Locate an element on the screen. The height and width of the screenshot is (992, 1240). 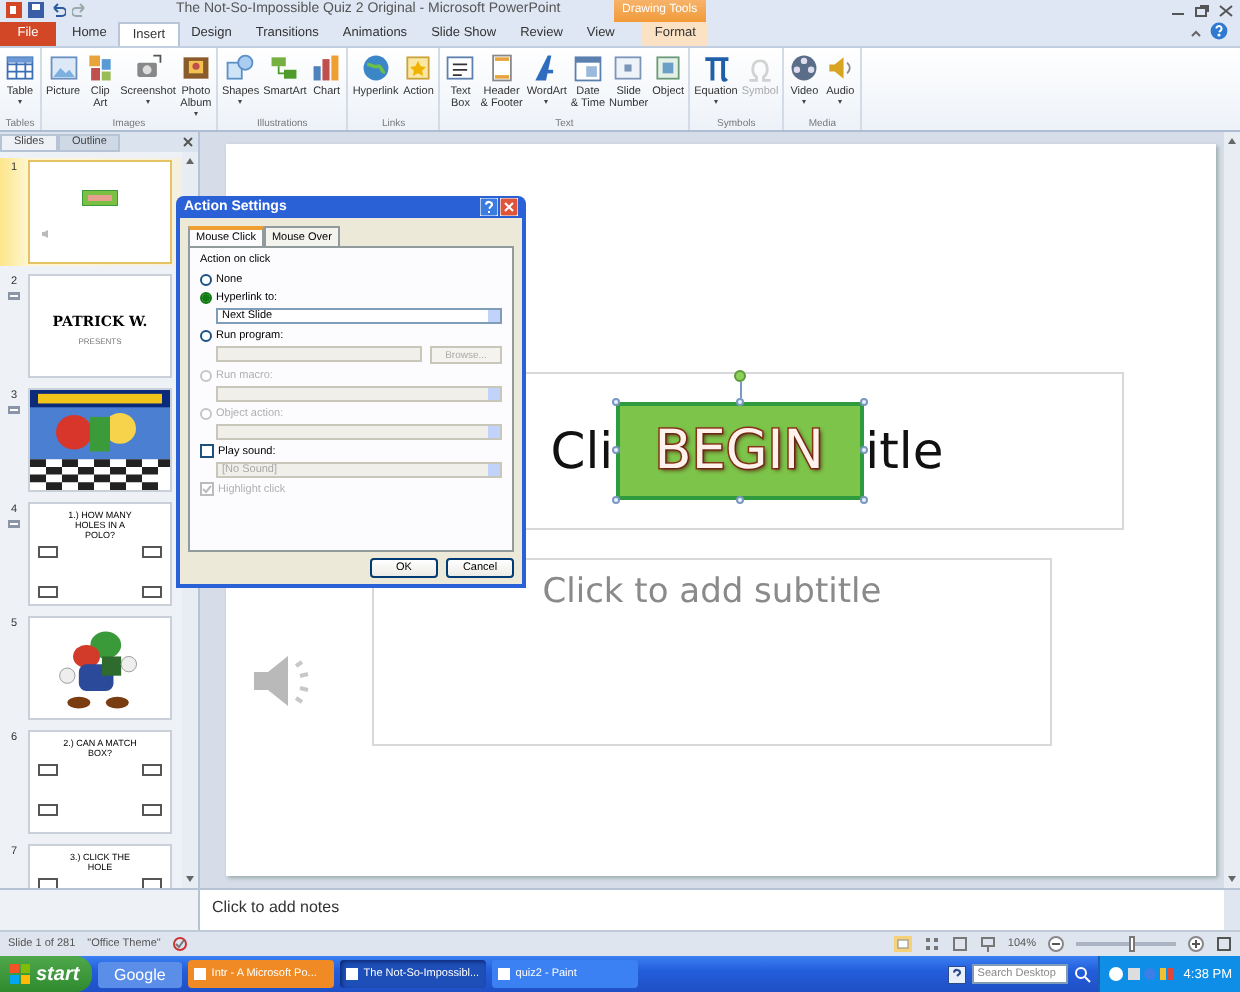
zoom-in-icon is located at coordinates (1196, 944).